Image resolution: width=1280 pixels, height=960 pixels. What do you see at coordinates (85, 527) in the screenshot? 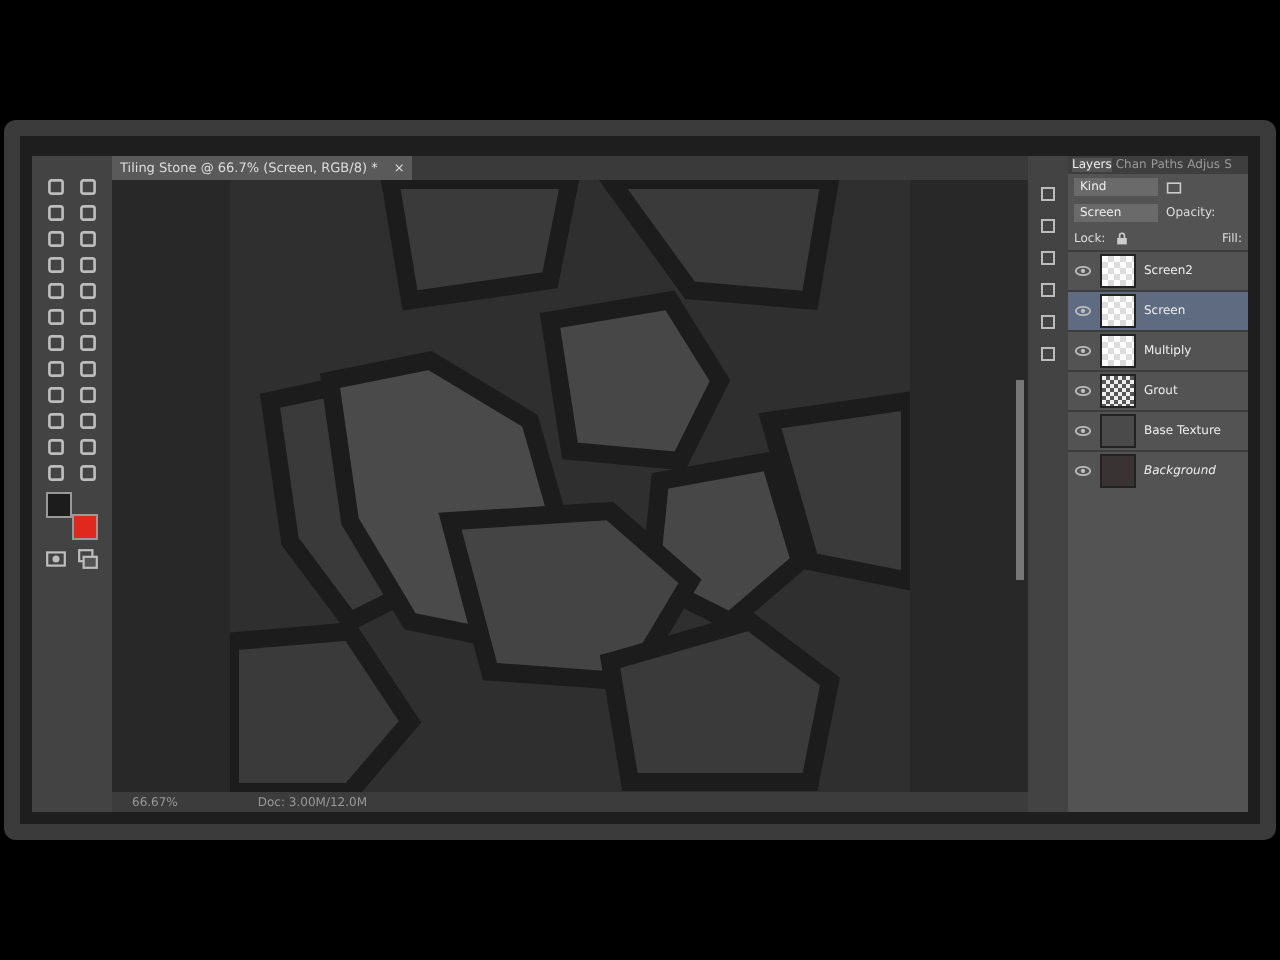
I see `background-color-swatch` at bounding box center [85, 527].